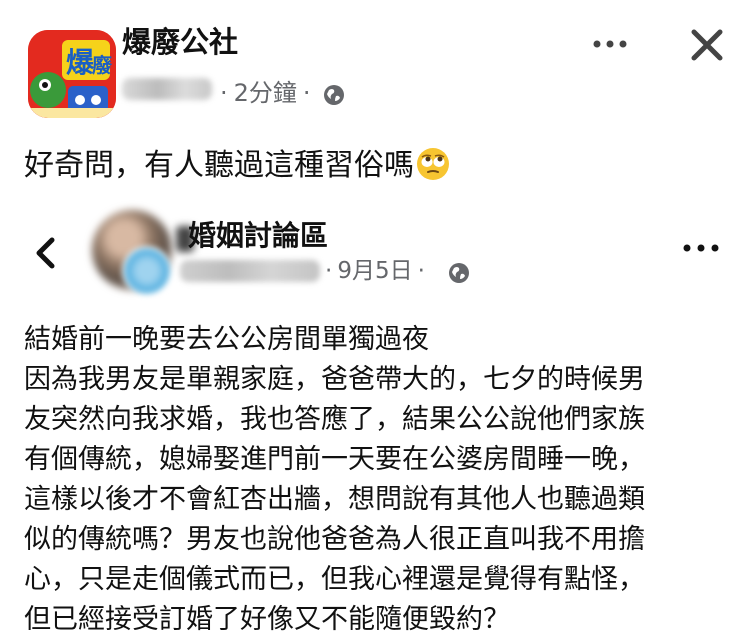  What do you see at coordinates (226, 339) in the screenshot?
I see `body-line: 結婚前一晚要去公公房間單獨過夜` at bounding box center [226, 339].